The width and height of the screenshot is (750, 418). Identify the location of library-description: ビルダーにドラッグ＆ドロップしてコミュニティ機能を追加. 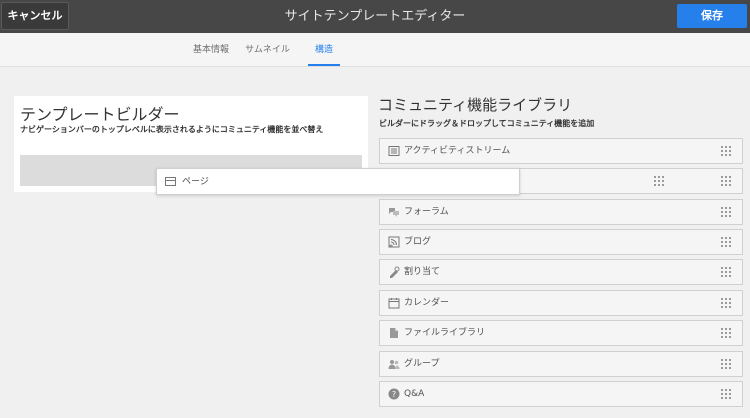
(487, 123).